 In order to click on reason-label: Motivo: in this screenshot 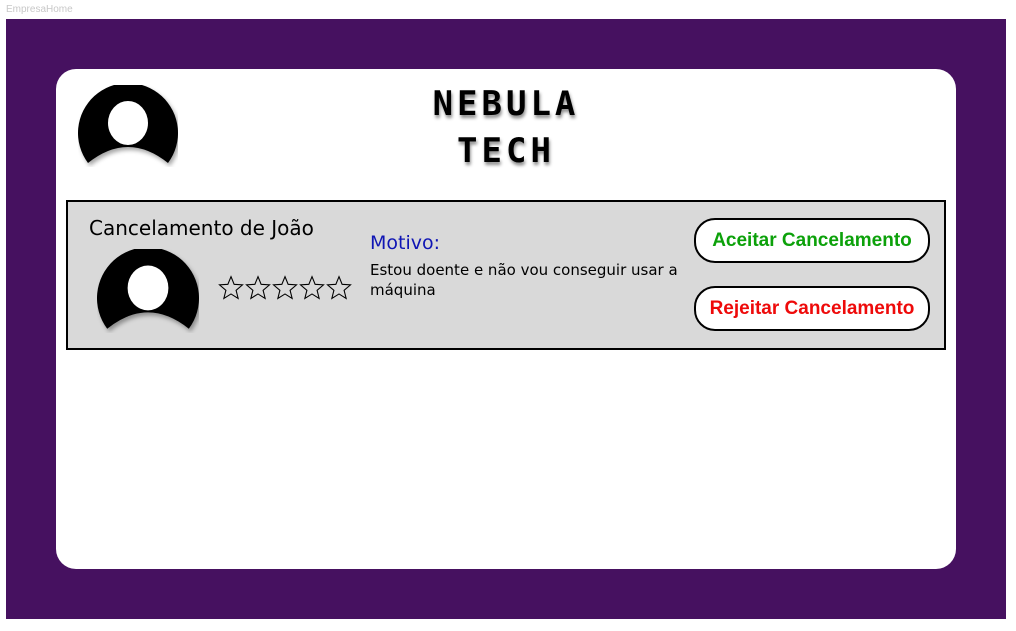, I will do `click(405, 243)`.